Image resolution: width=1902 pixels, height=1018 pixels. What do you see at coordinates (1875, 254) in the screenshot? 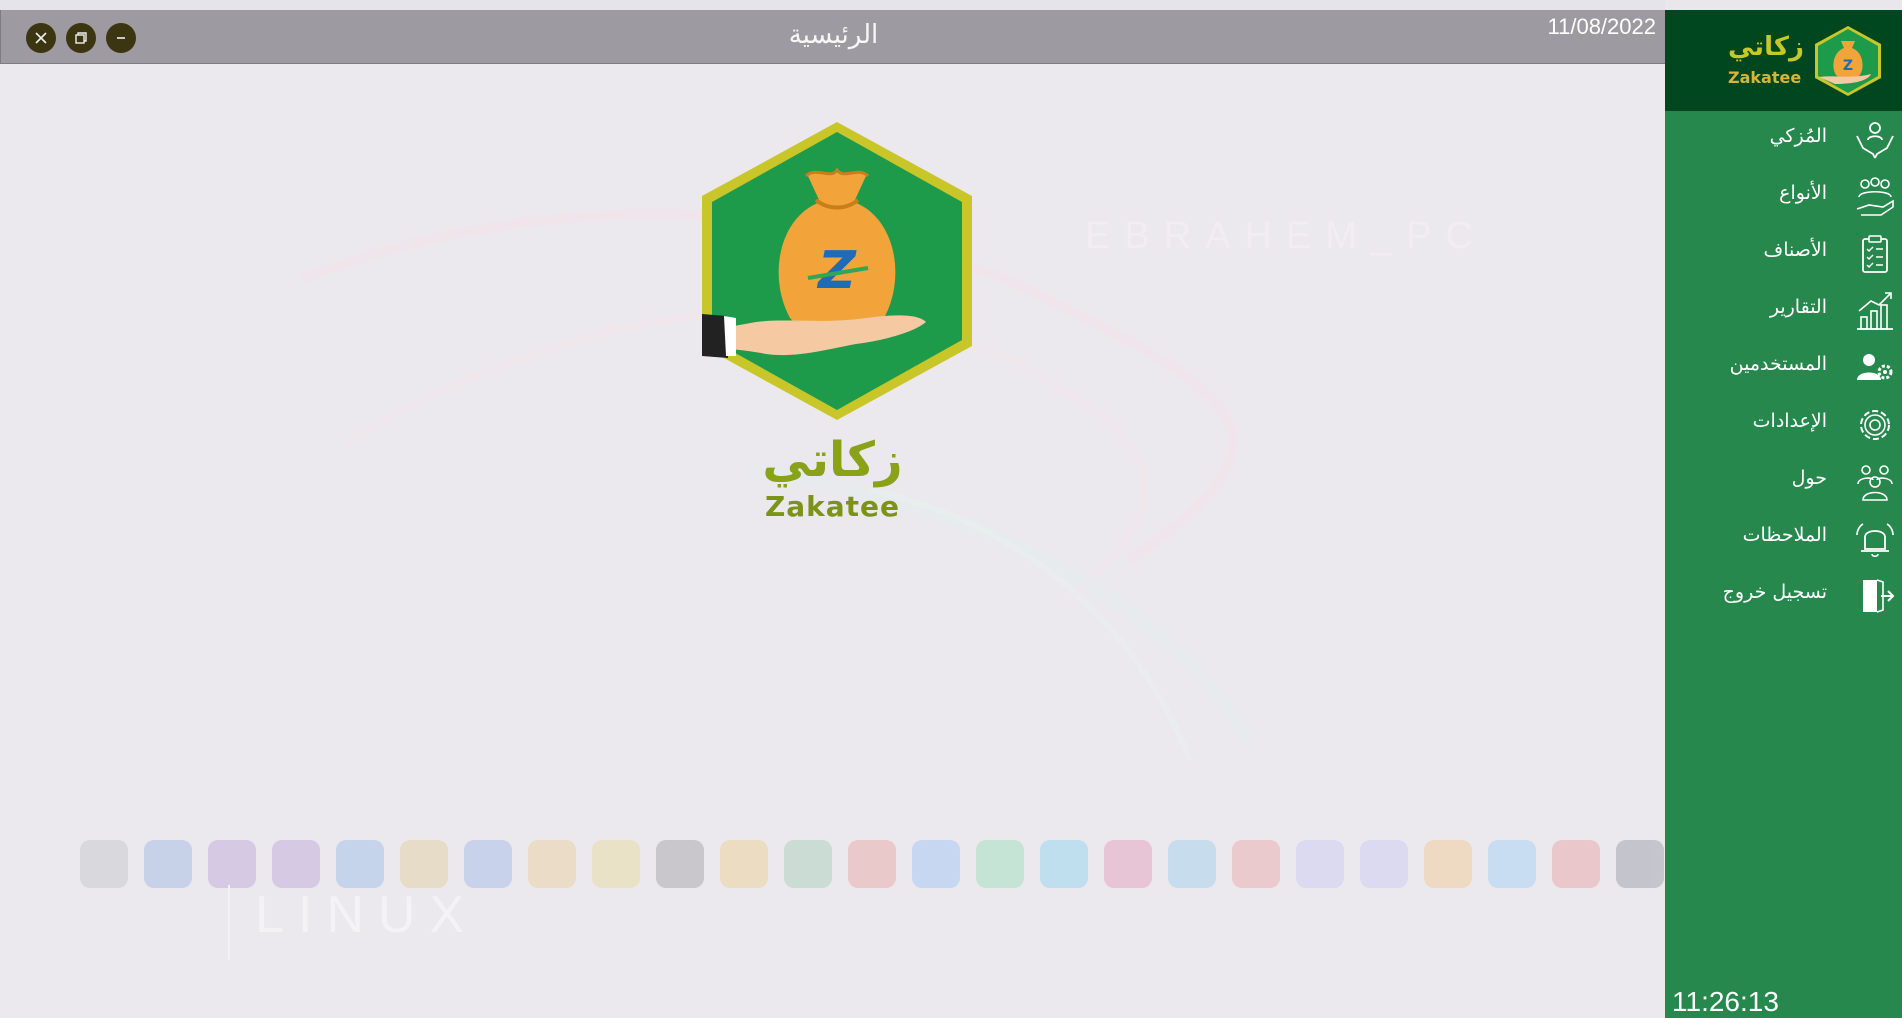
I see `clipboard-checklist-icon` at bounding box center [1875, 254].